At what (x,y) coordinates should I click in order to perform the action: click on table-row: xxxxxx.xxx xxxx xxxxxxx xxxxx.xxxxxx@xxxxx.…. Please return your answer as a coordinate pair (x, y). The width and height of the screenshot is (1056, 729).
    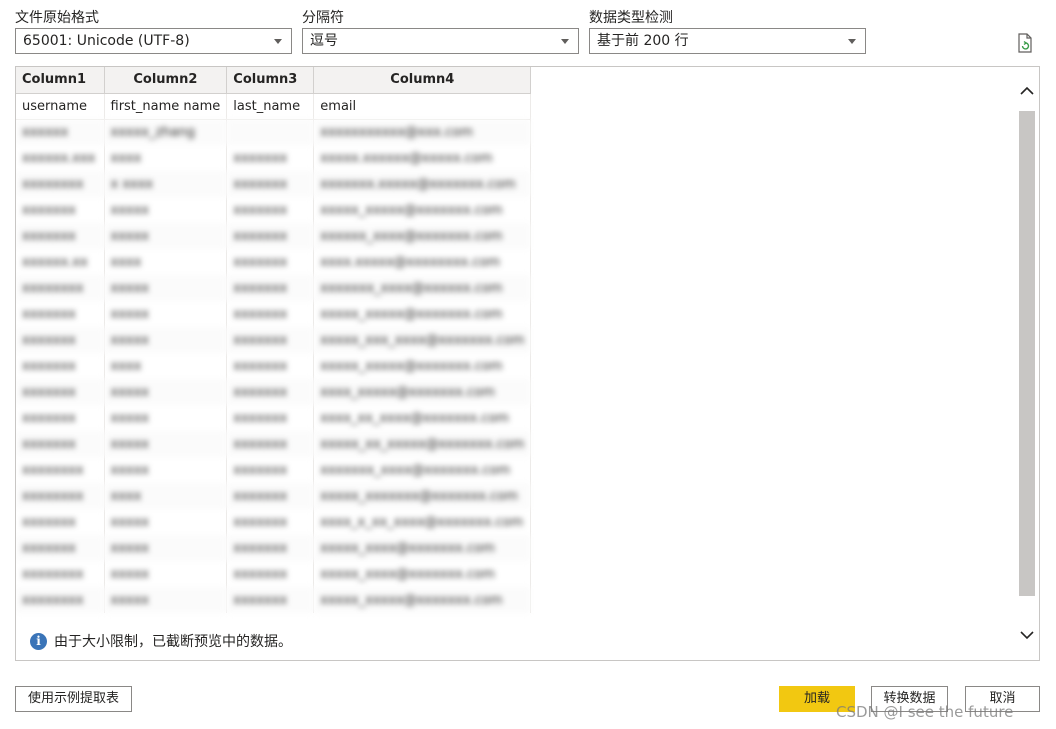
    Looking at the image, I should click on (274, 158).